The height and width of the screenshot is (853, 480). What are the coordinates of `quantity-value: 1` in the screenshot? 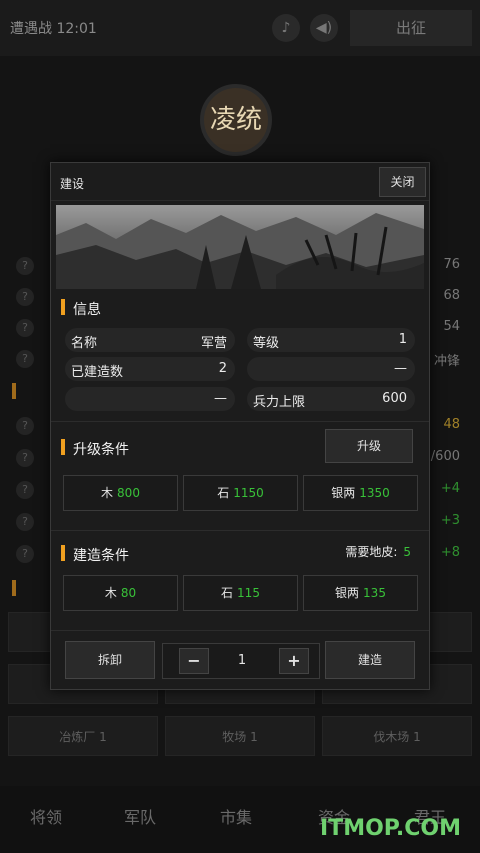 It's located at (242, 660).